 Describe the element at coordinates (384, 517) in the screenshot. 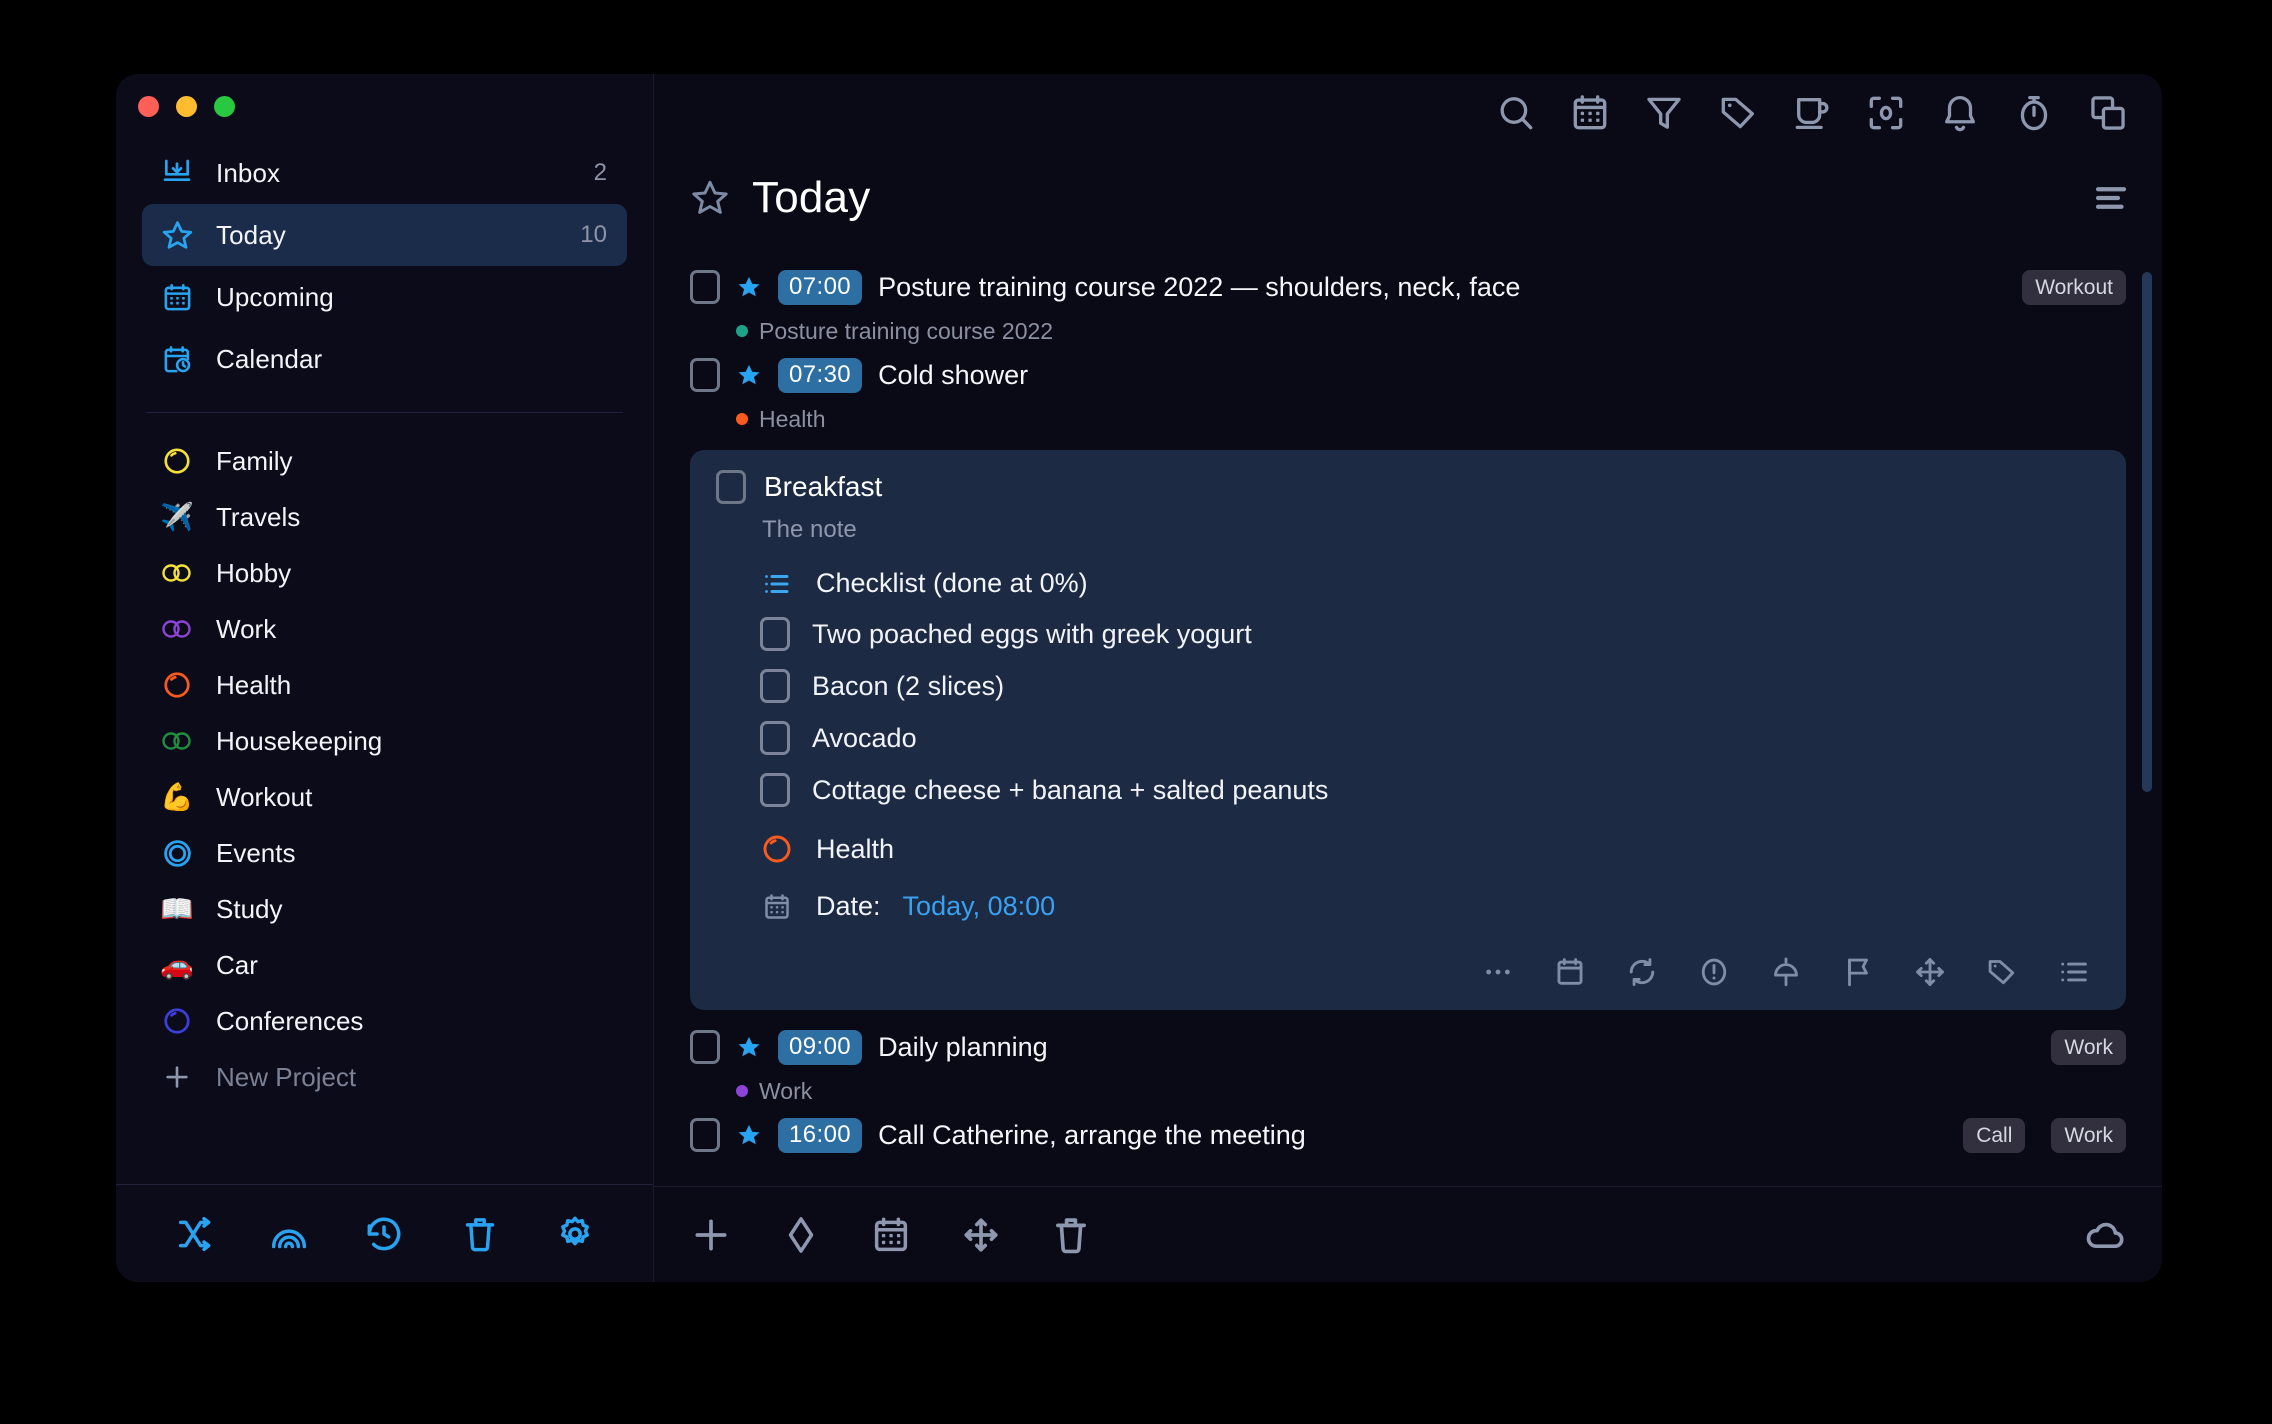

I see `sidebar-project-travels: ✈️ Travels` at that location.